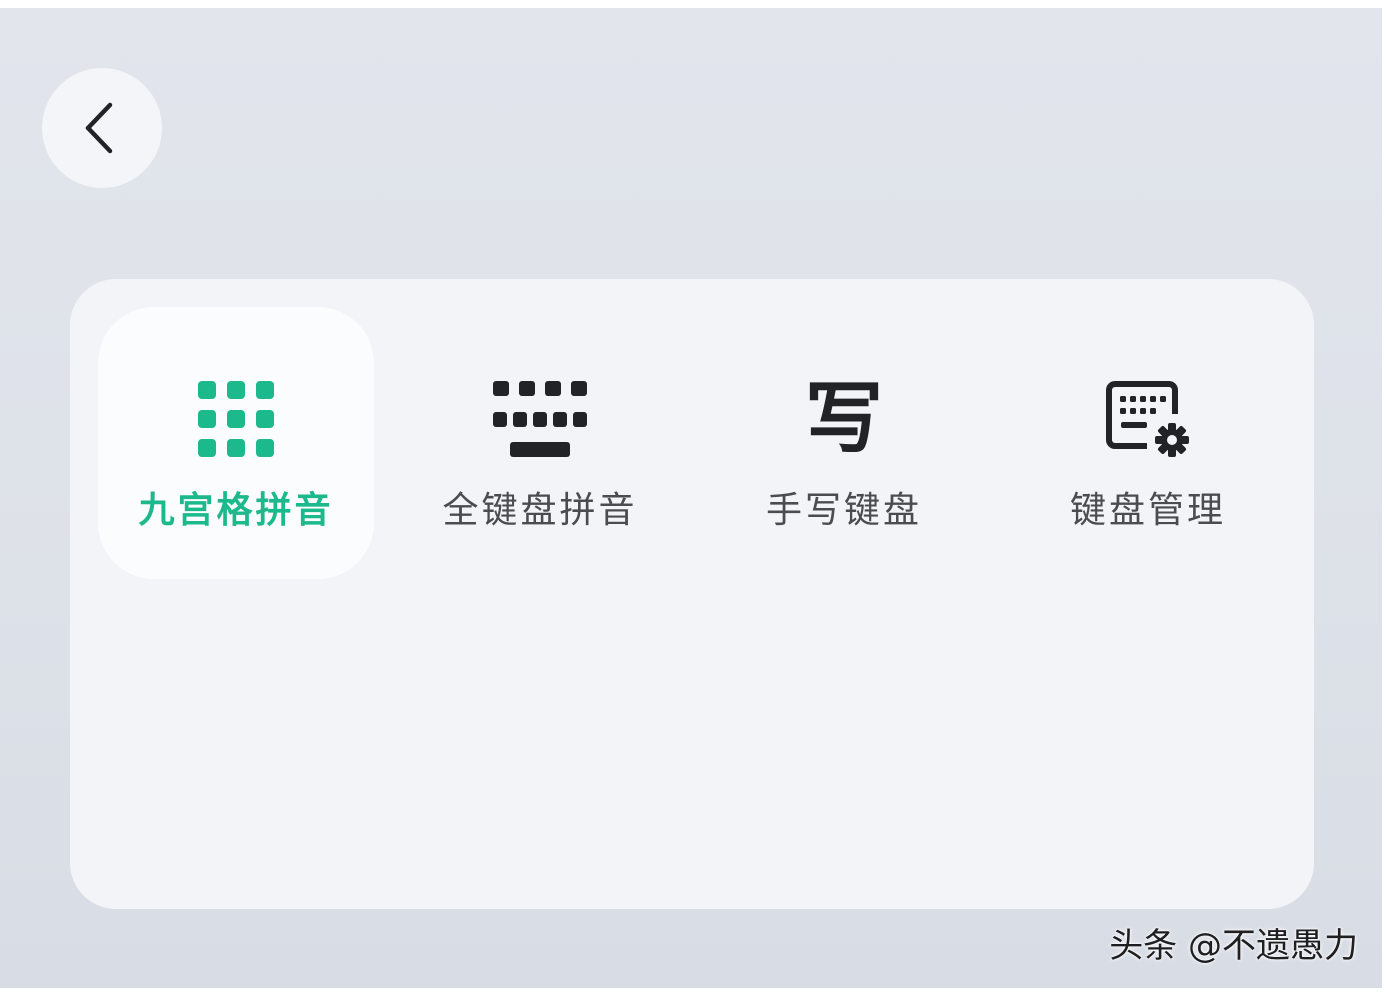 The image size is (1386, 992). I want to click on option-label: 键盘管理, so click(1147, 510).